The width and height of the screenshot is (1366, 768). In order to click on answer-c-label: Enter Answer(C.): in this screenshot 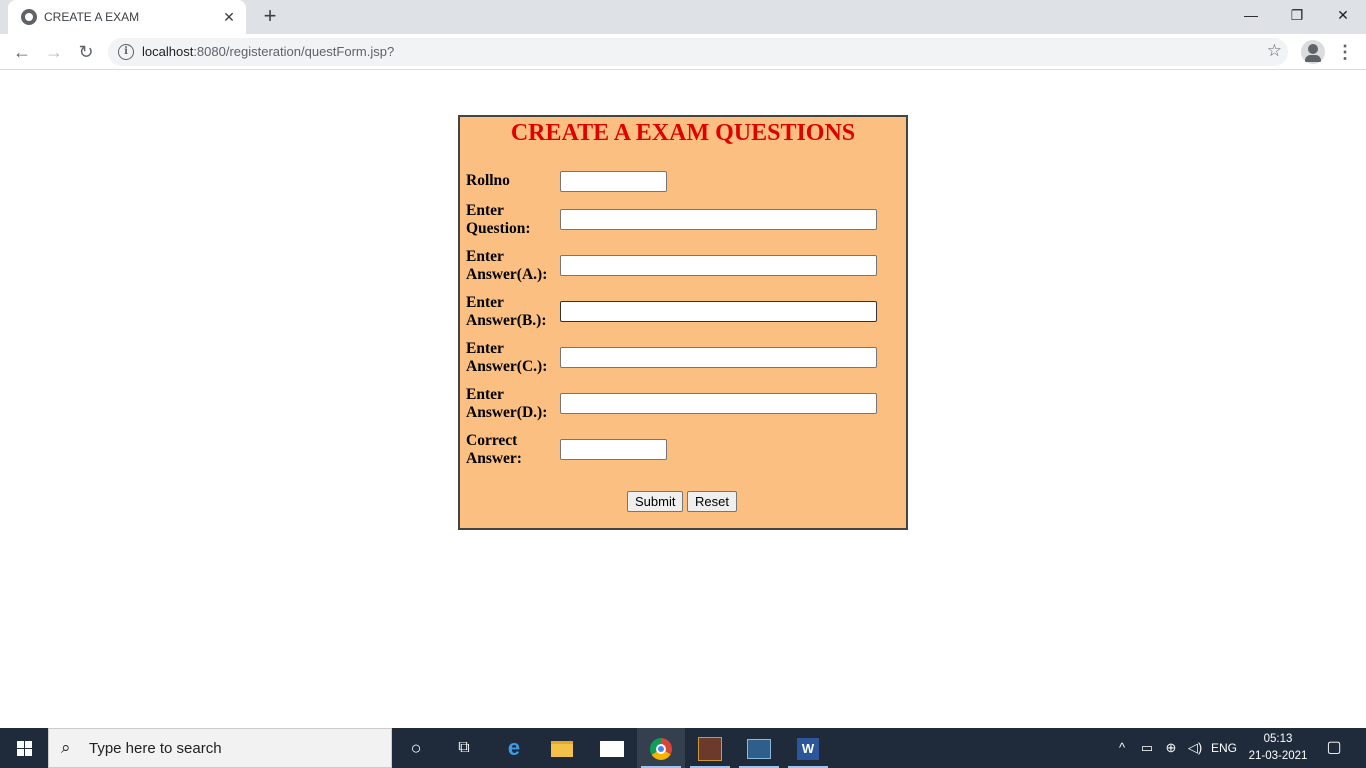, I will do `click(506, 358)`.